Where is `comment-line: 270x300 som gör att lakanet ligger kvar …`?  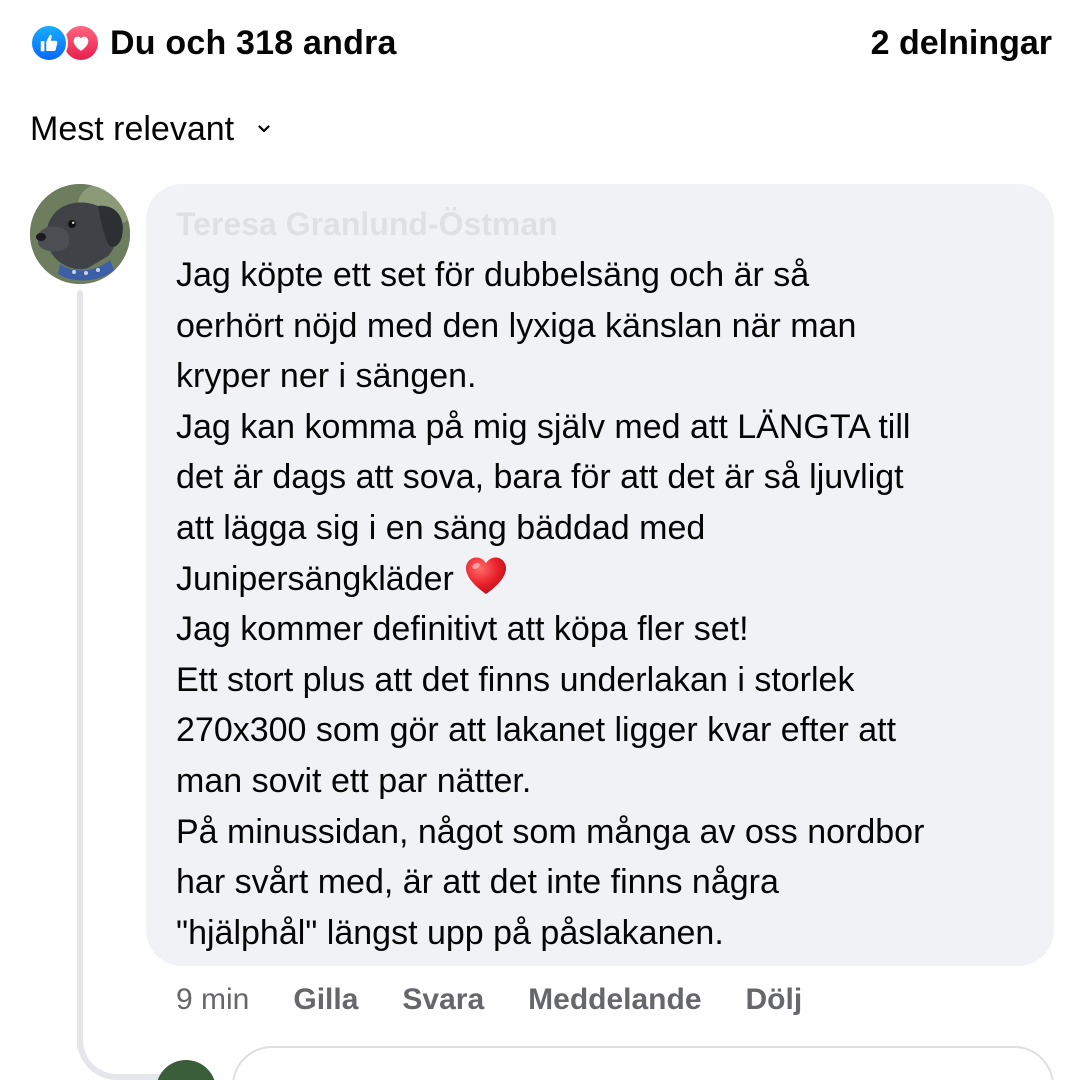 comment-line: 270x300 som gör att lakanet ligger kvar … is located at coordinates (536, 730).